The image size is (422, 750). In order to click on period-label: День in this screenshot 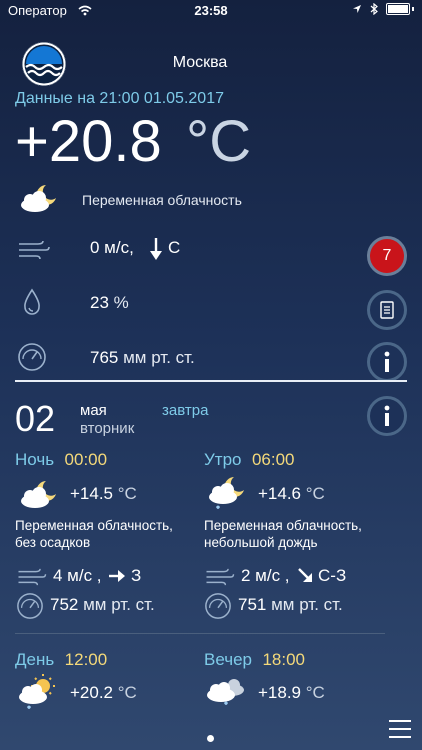, I will do `click(35, 659)`.